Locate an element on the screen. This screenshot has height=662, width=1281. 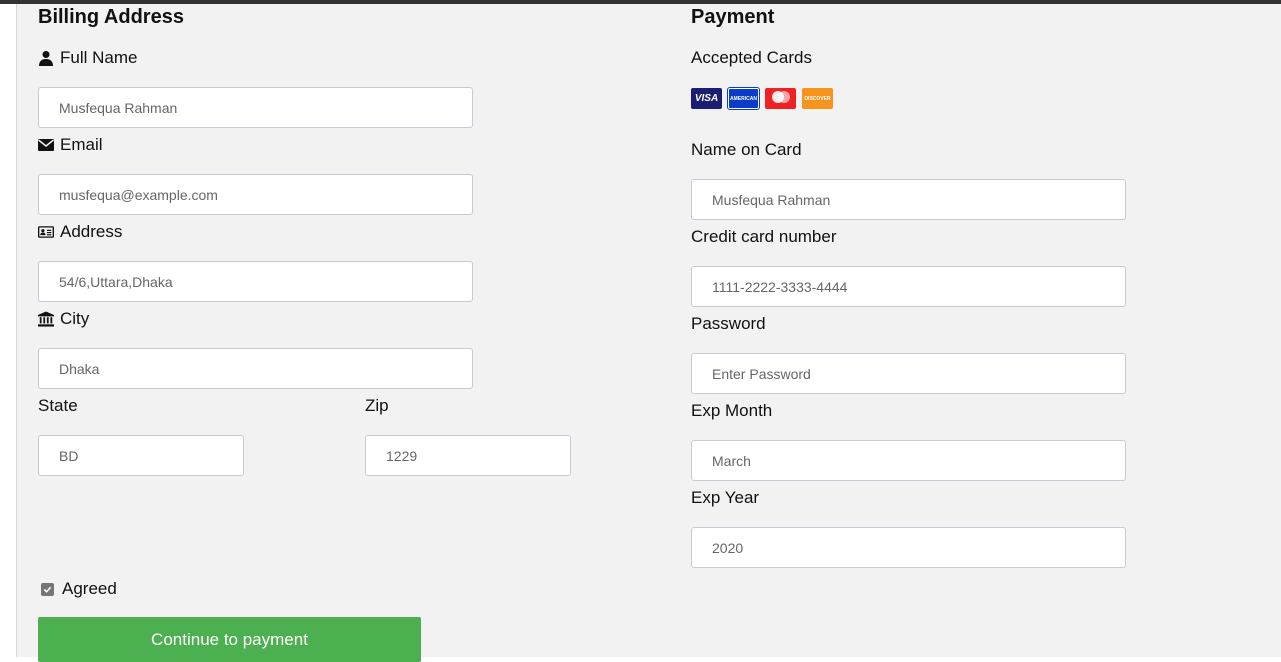
email-input is located at coordinates (255, 194).